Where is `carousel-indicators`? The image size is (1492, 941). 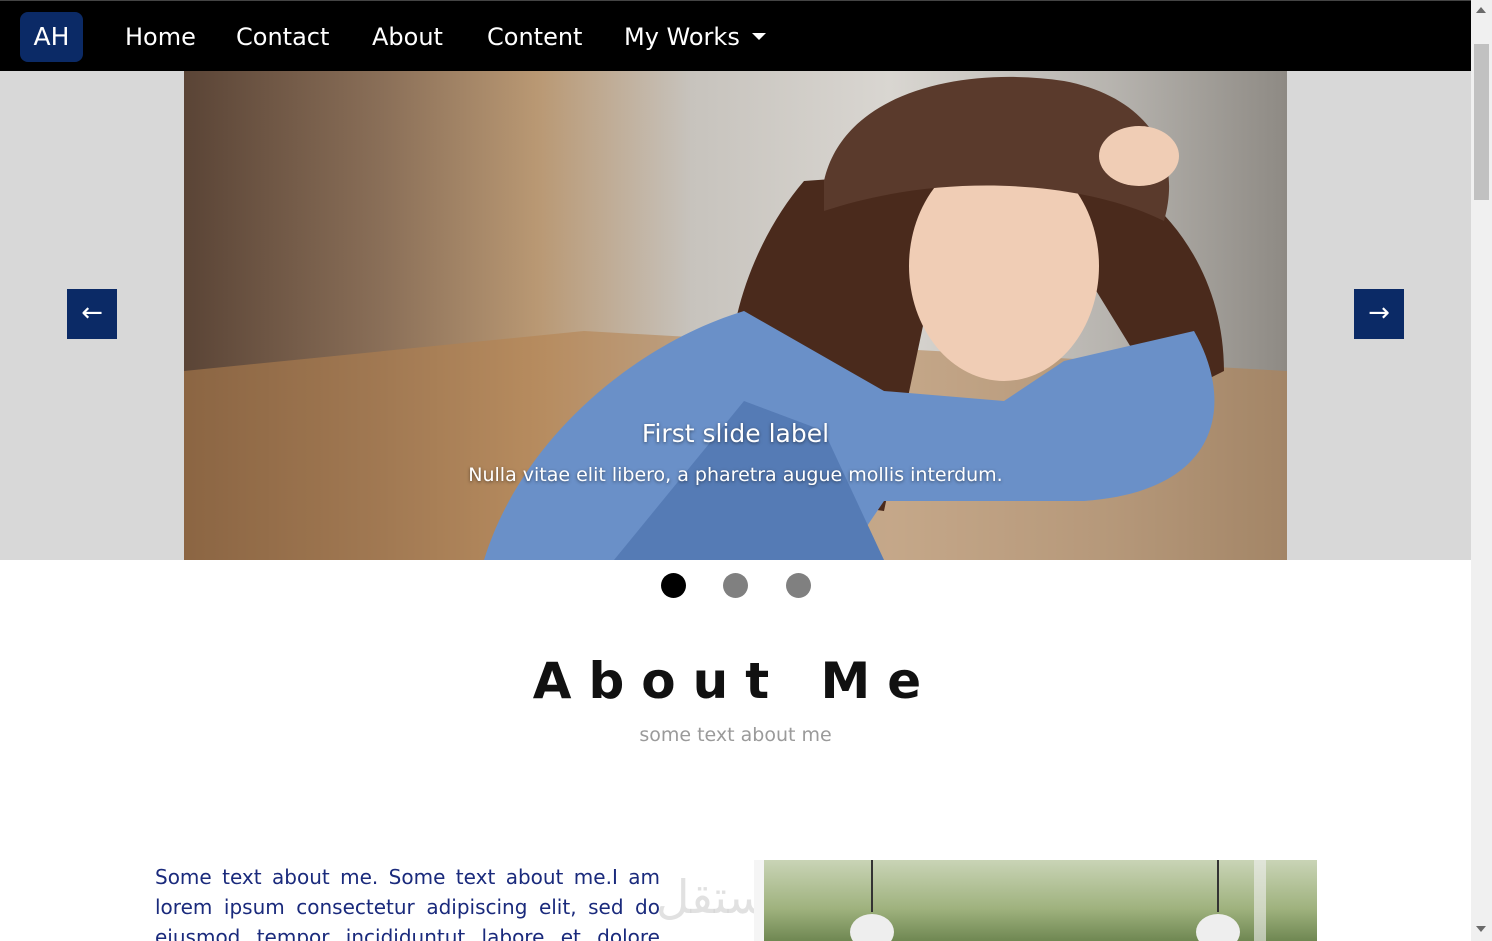
carousel-indicators is located at coordinates (735, 586).